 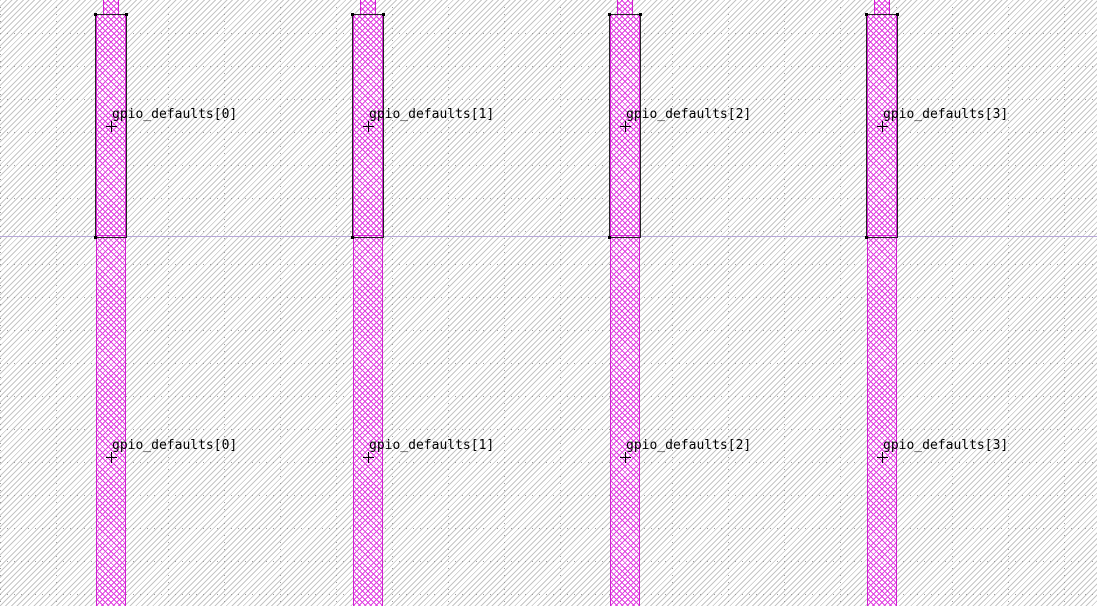 I want to click on cell-boundary-line, so click(x=548, y=236).